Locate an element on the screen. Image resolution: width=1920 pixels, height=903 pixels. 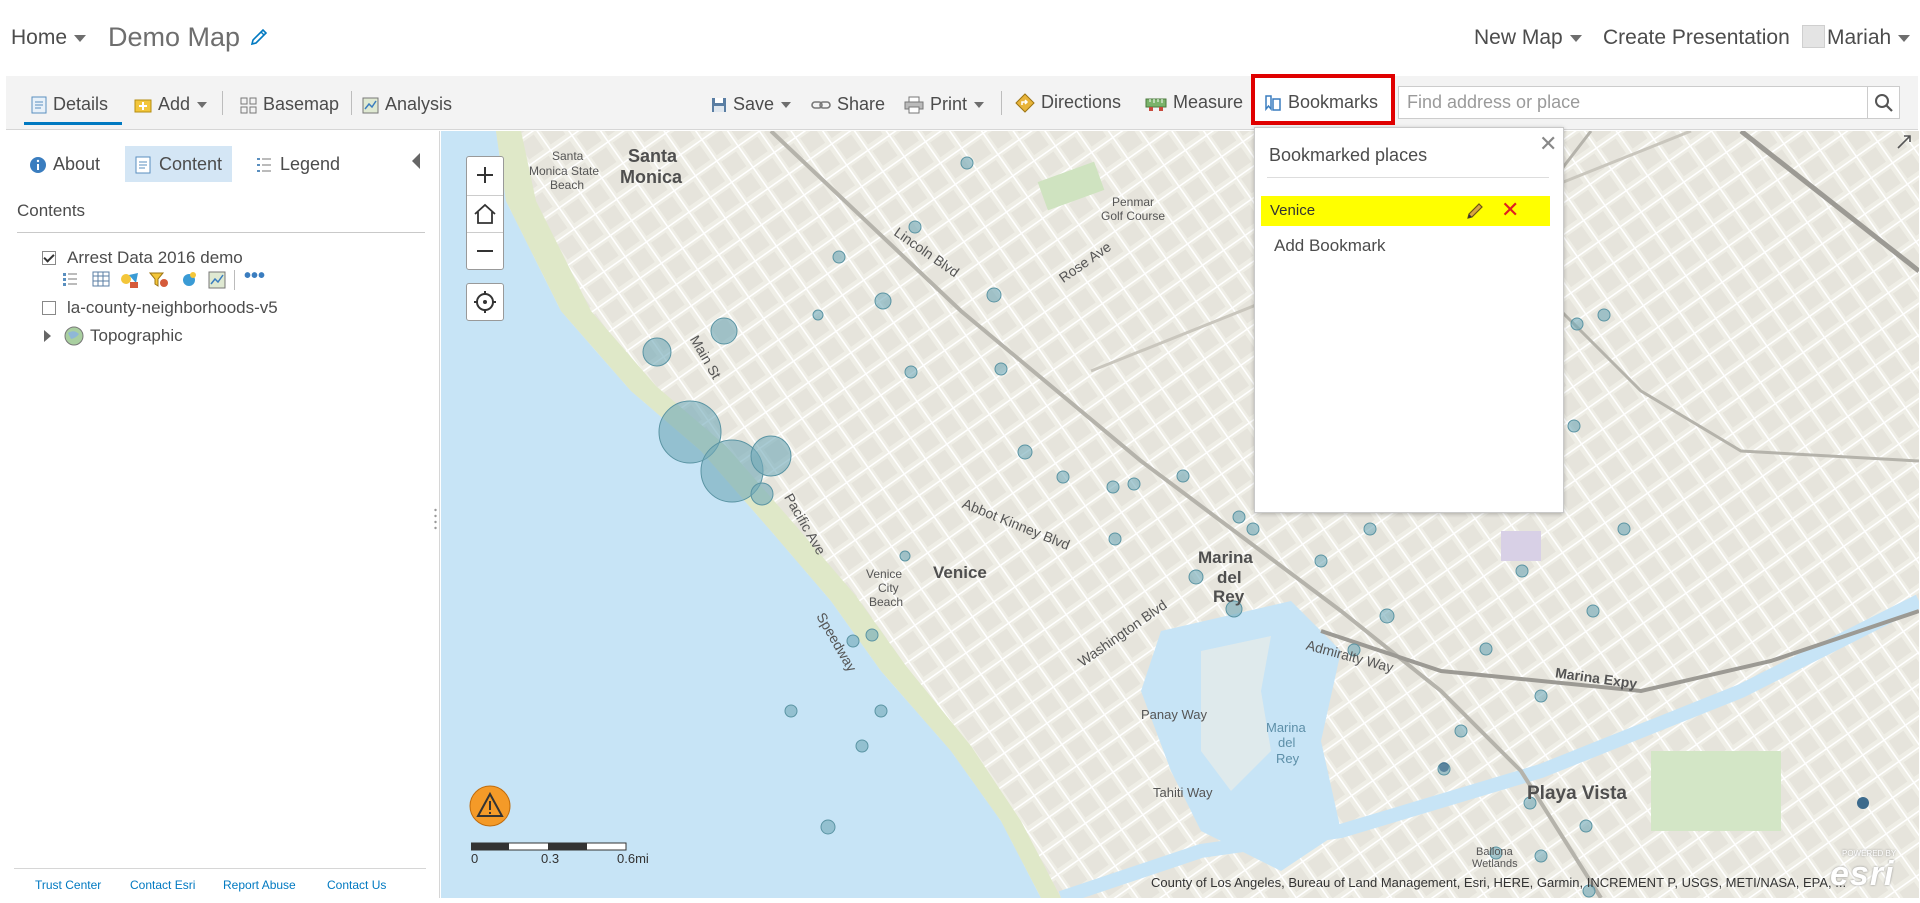
layer-name-arrest-data: Arrest Data 2016 demo is located at coordinates (155, 258).